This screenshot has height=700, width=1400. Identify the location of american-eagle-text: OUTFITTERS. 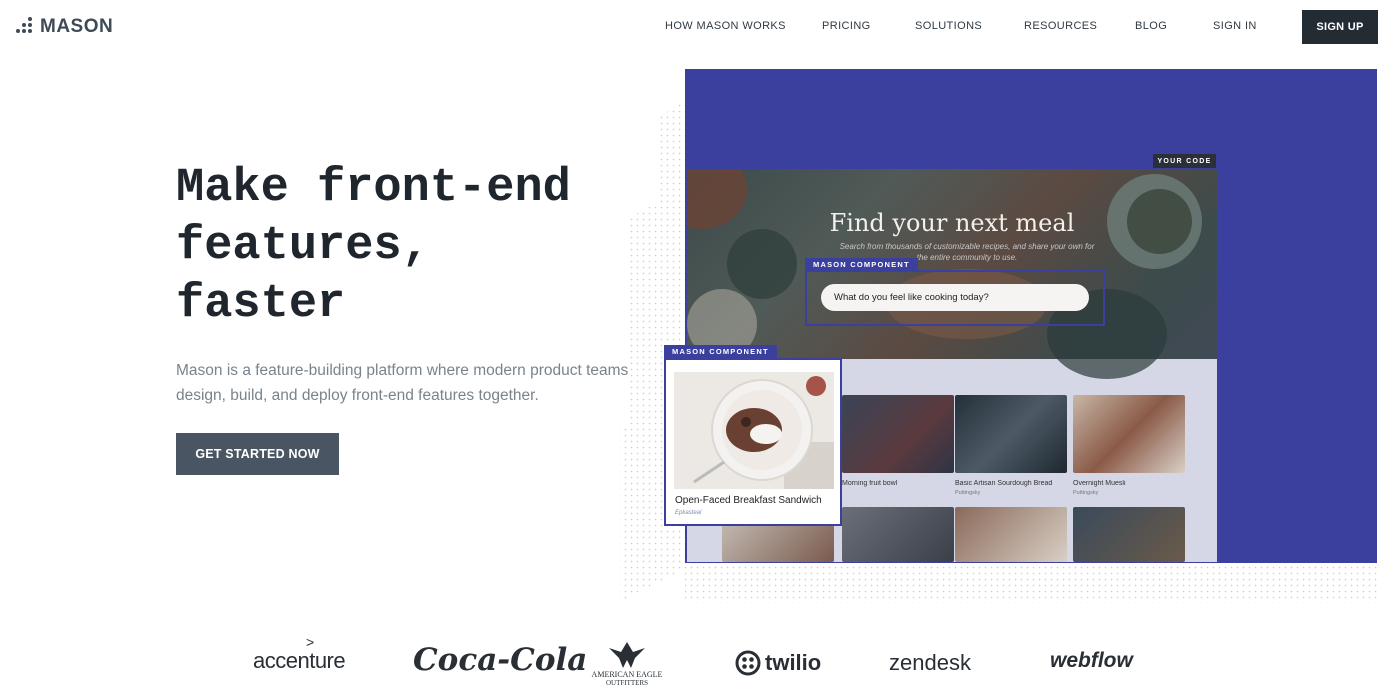
(627, 683).